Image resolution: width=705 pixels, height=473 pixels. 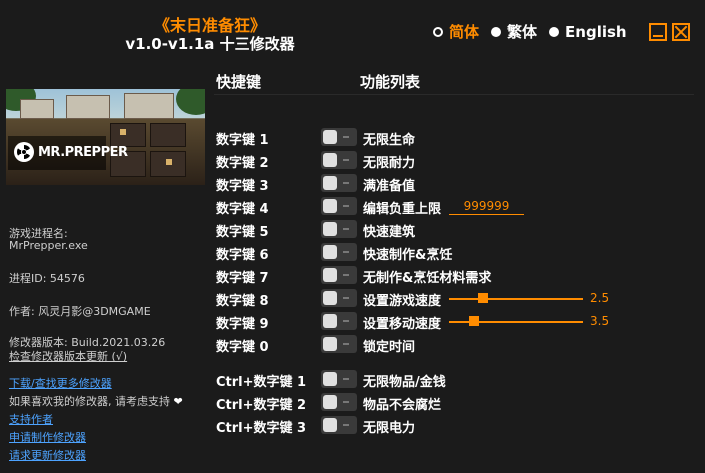 I want to click on cheat-name: 锁定时间, so click(x=389, y=347).